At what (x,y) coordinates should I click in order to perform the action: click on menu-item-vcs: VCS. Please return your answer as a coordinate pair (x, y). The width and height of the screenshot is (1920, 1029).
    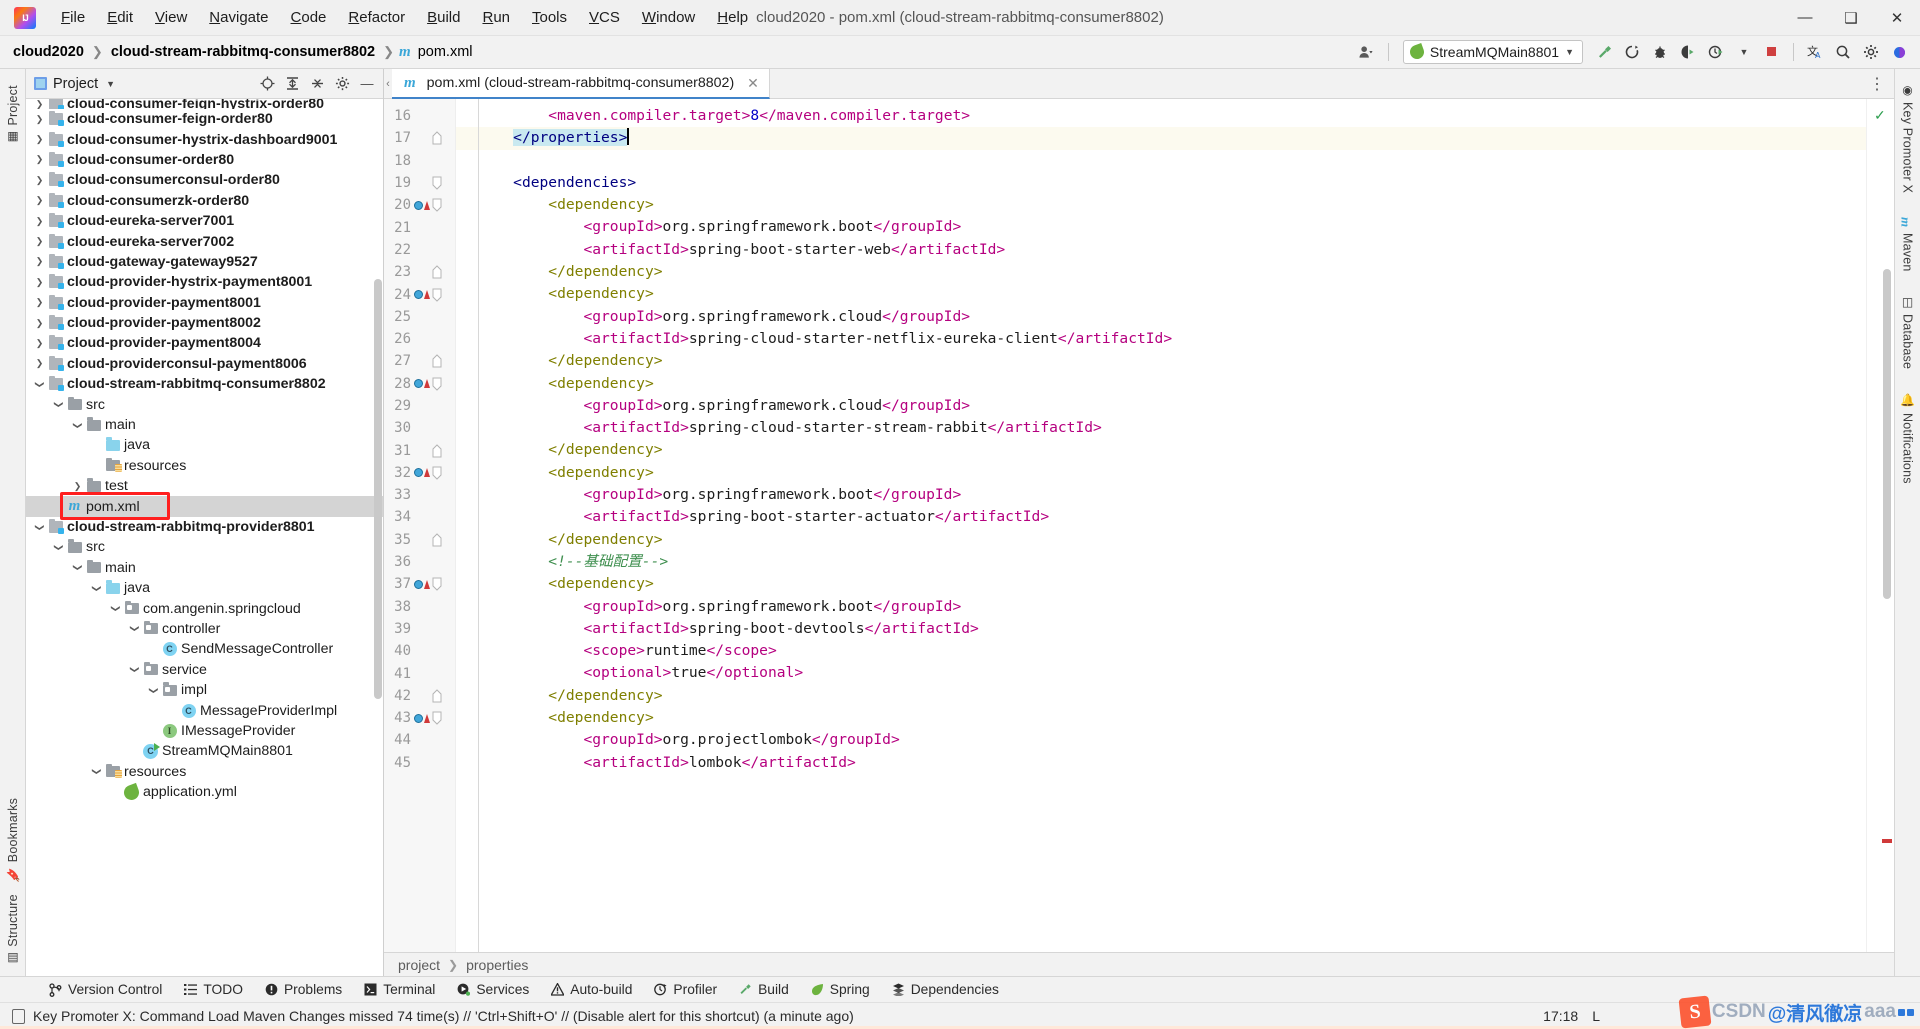
    Looking at the image, I should click on (604, 18).